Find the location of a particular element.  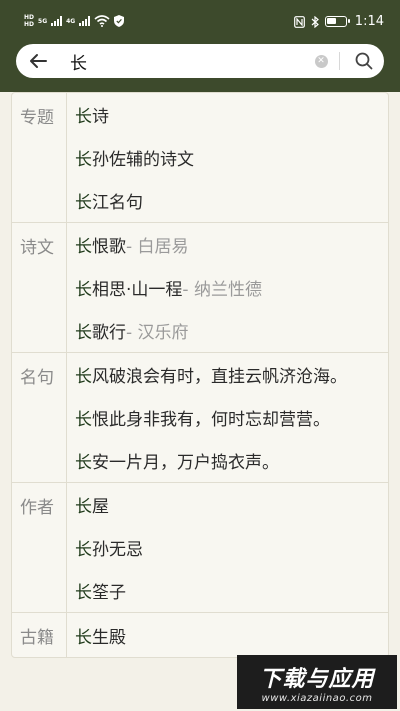

result-text: 江名句 is located at coordinates (117, 203).